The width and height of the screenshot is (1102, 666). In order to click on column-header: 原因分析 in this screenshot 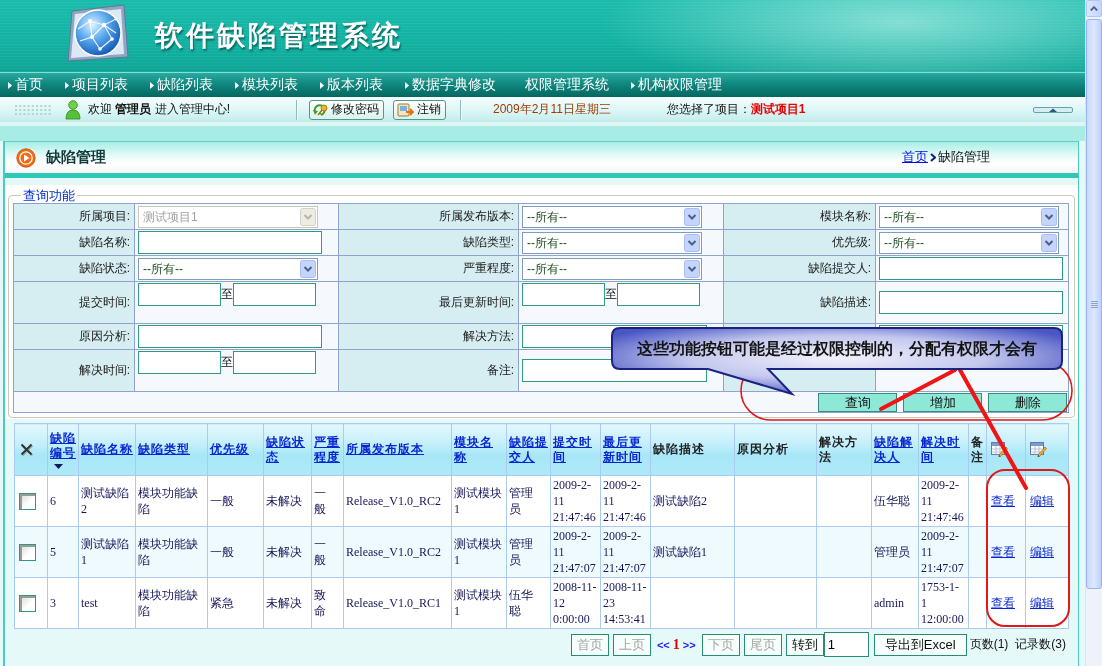, I will do `click(775, 449)`.